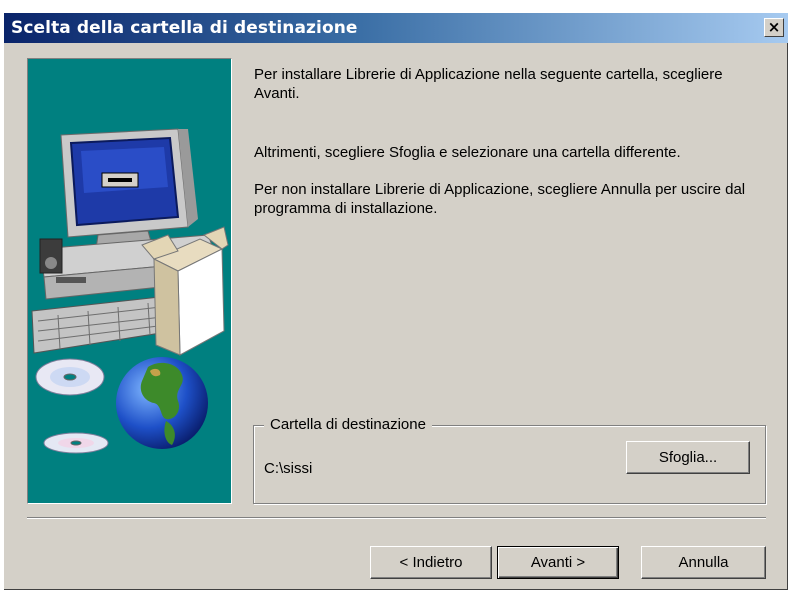  I want to click on next-button: Avanti >, so click(558, 562).